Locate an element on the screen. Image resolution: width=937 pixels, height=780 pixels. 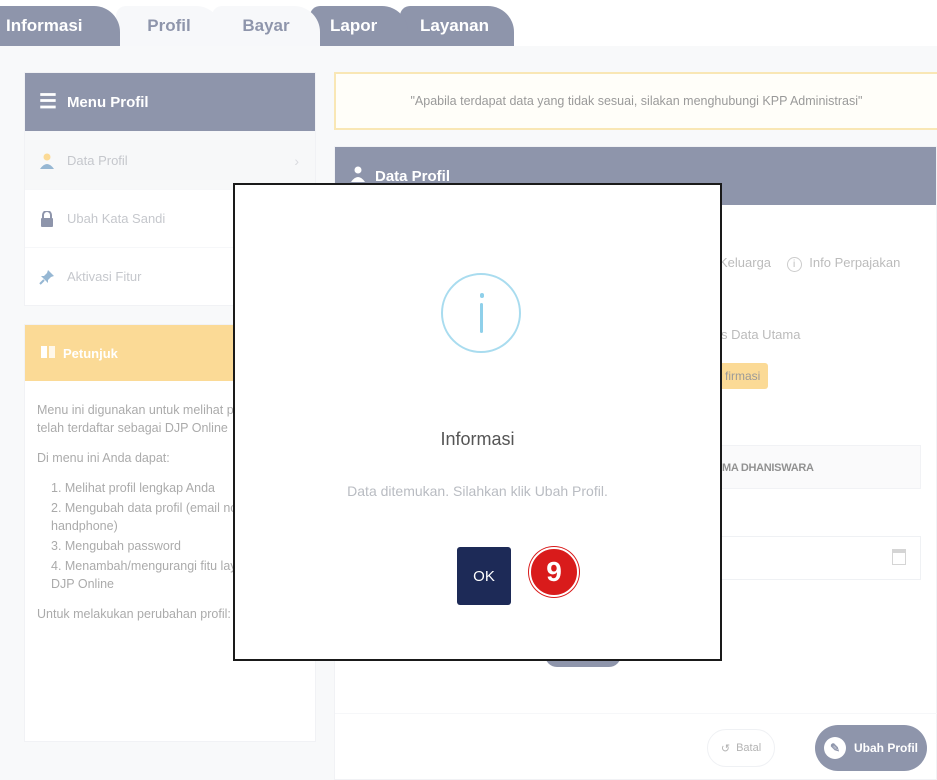
ok-button: OK is located at coordinates (484, 576).